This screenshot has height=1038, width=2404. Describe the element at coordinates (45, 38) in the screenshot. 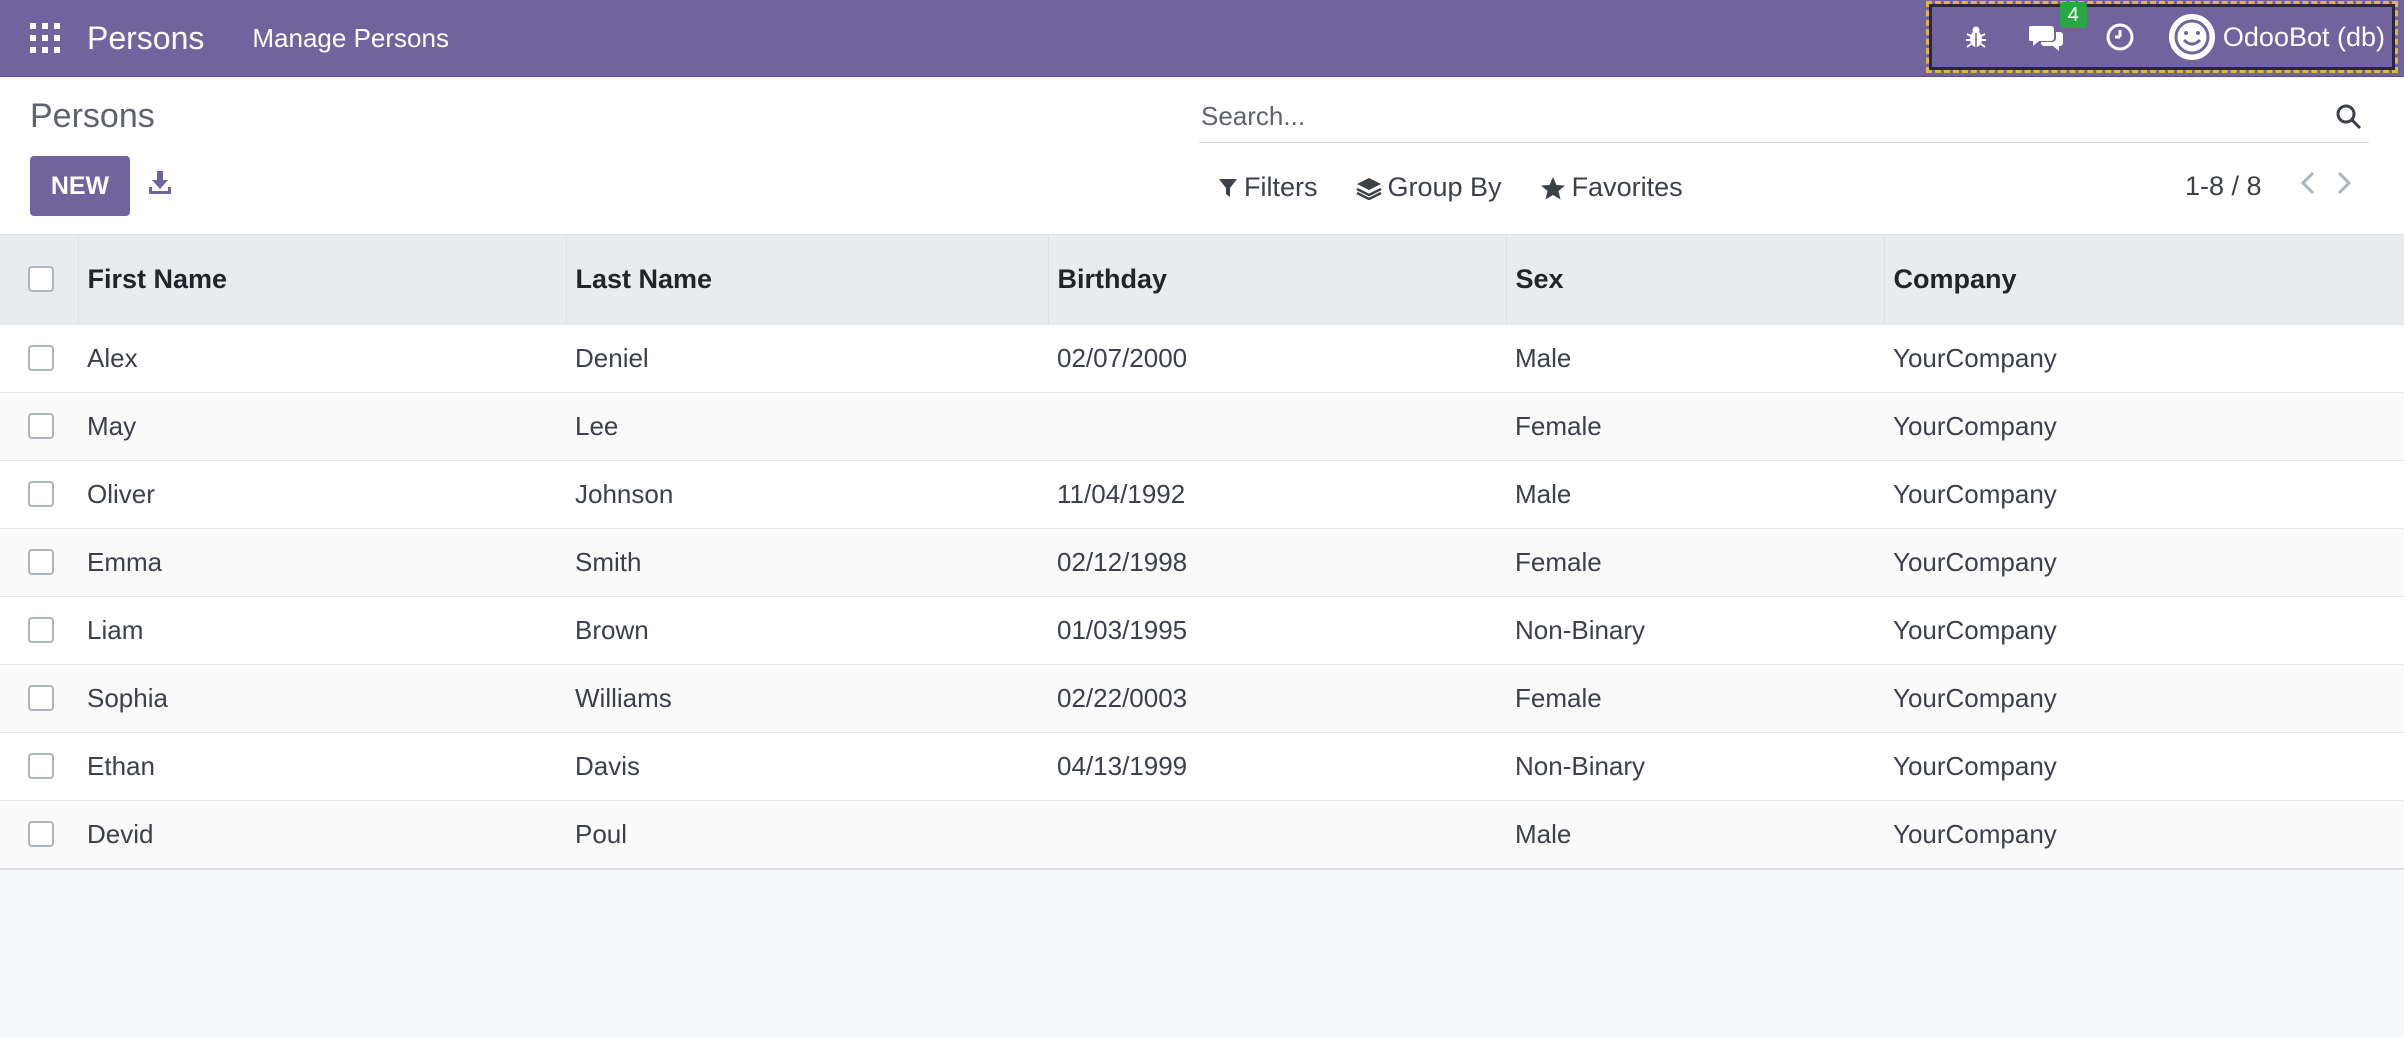

I see `apps-menu-icon` at that location.